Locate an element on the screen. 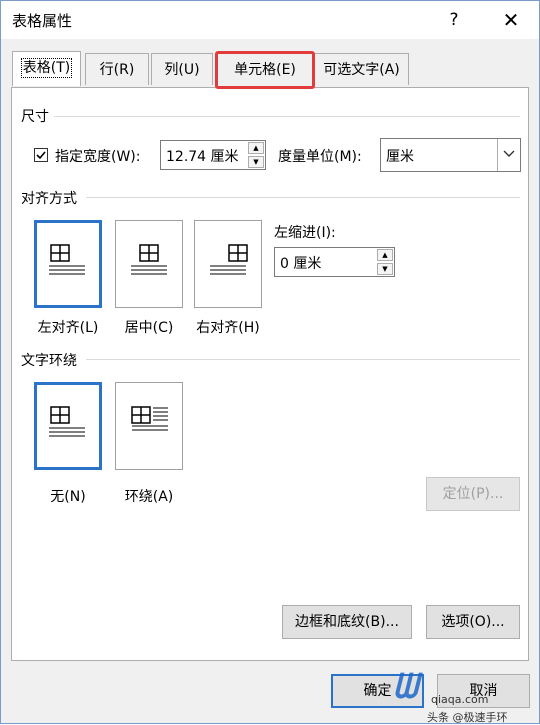 The height and width of the screenshot is (725, 540). watermark-logo-mark: ᗯ is located at coordinates (405, 687).